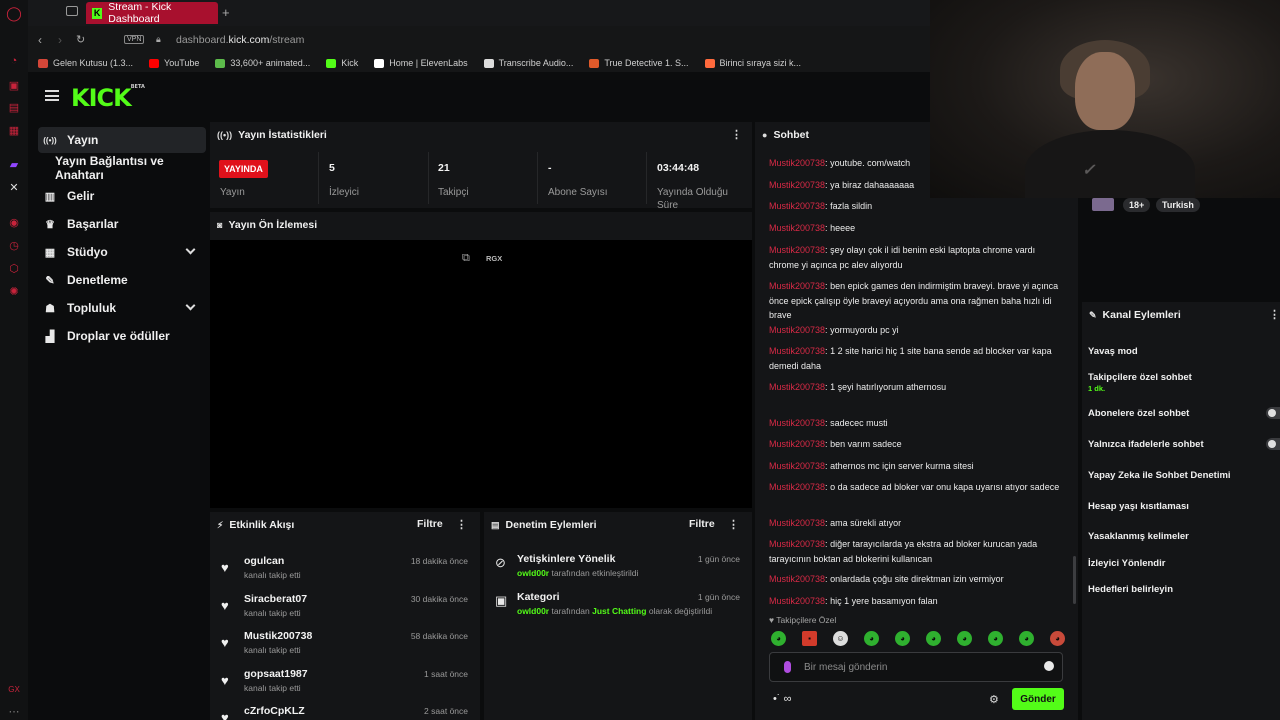 Image resolution: width=1280 pixels, height=720 pixels. Describe the element at coordinates (60, 40) in the screenshot. I see `forward-icon: ›` at that location.